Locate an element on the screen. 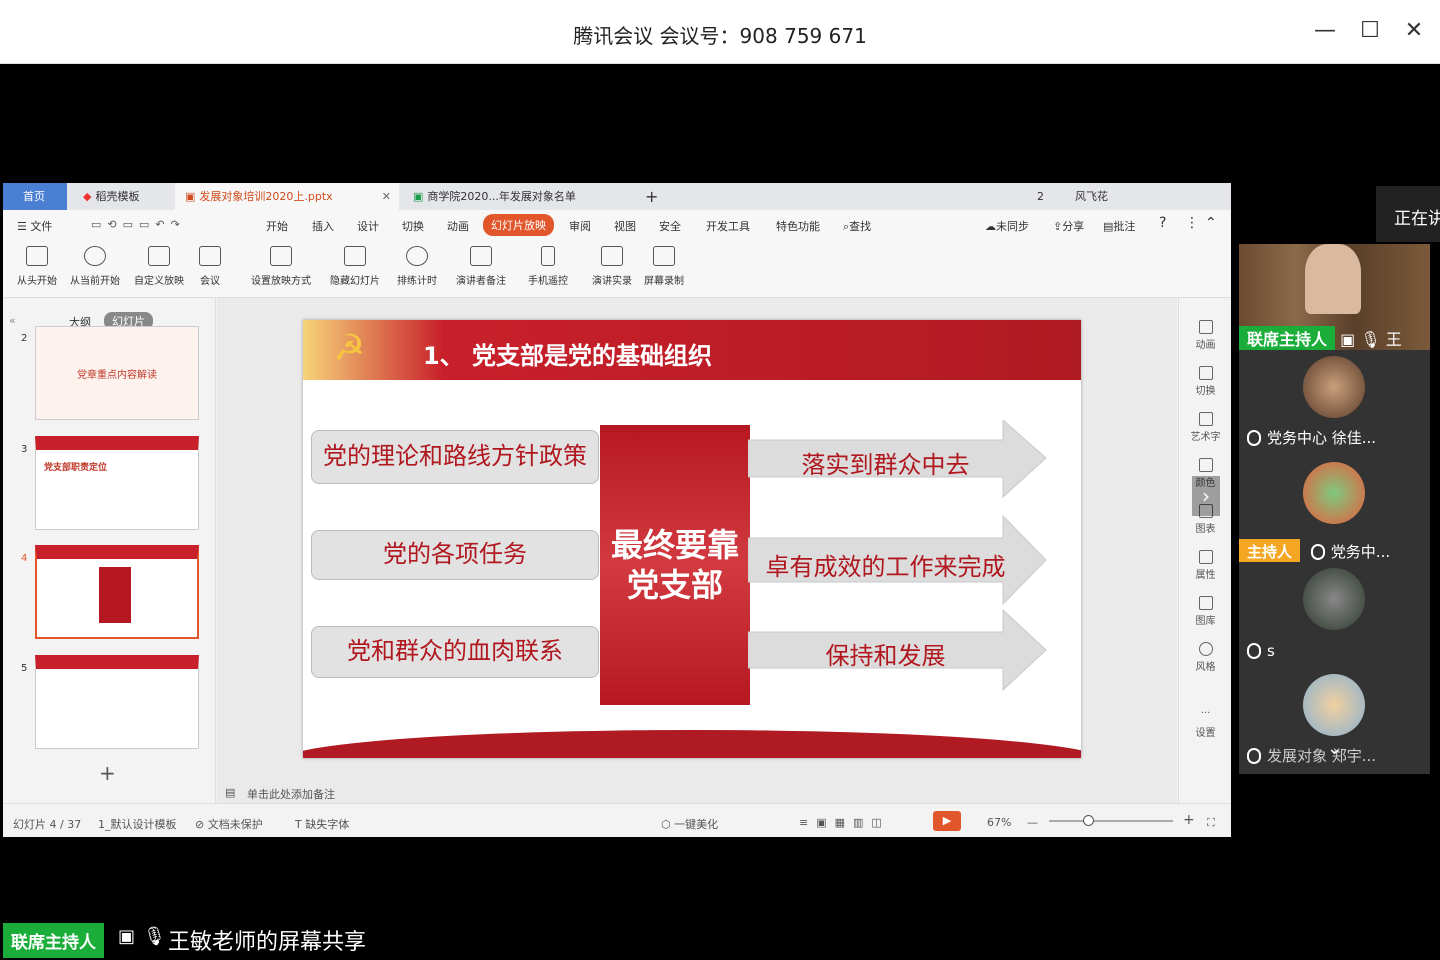 The width and height of the screenshot is (1440, 960). slide-banner-curve is located at coordinates (692, 395).